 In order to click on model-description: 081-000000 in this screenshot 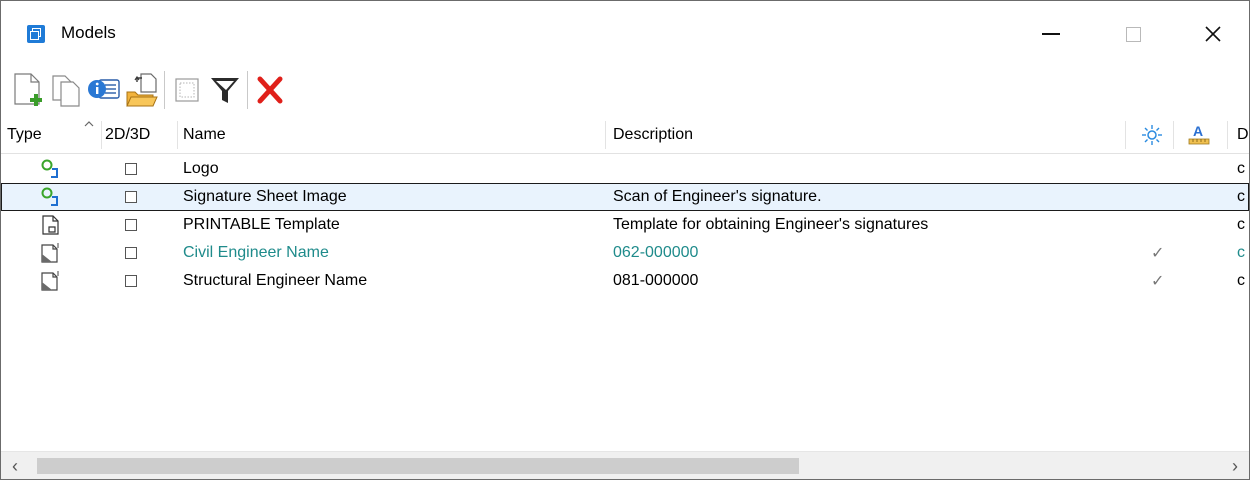, I will do `click(656, 280)`.